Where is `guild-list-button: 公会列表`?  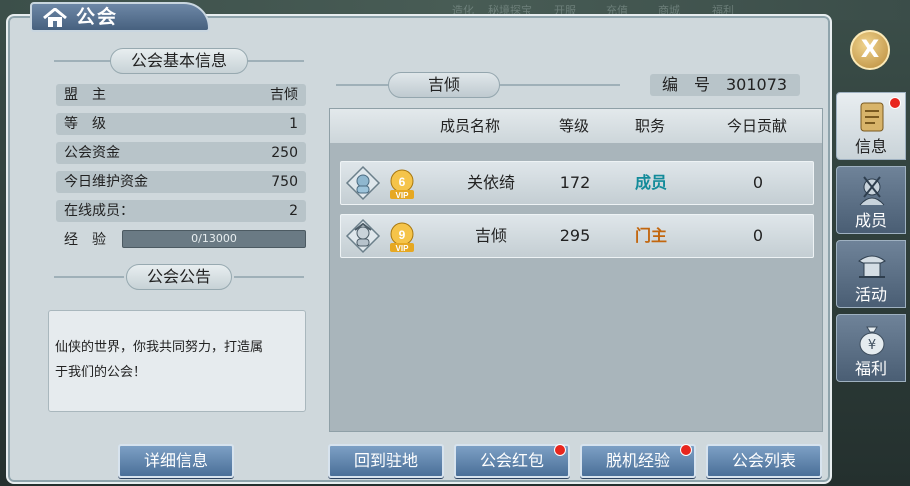 guild-list-button: 公会列表 is located at coordinates (764, 461).